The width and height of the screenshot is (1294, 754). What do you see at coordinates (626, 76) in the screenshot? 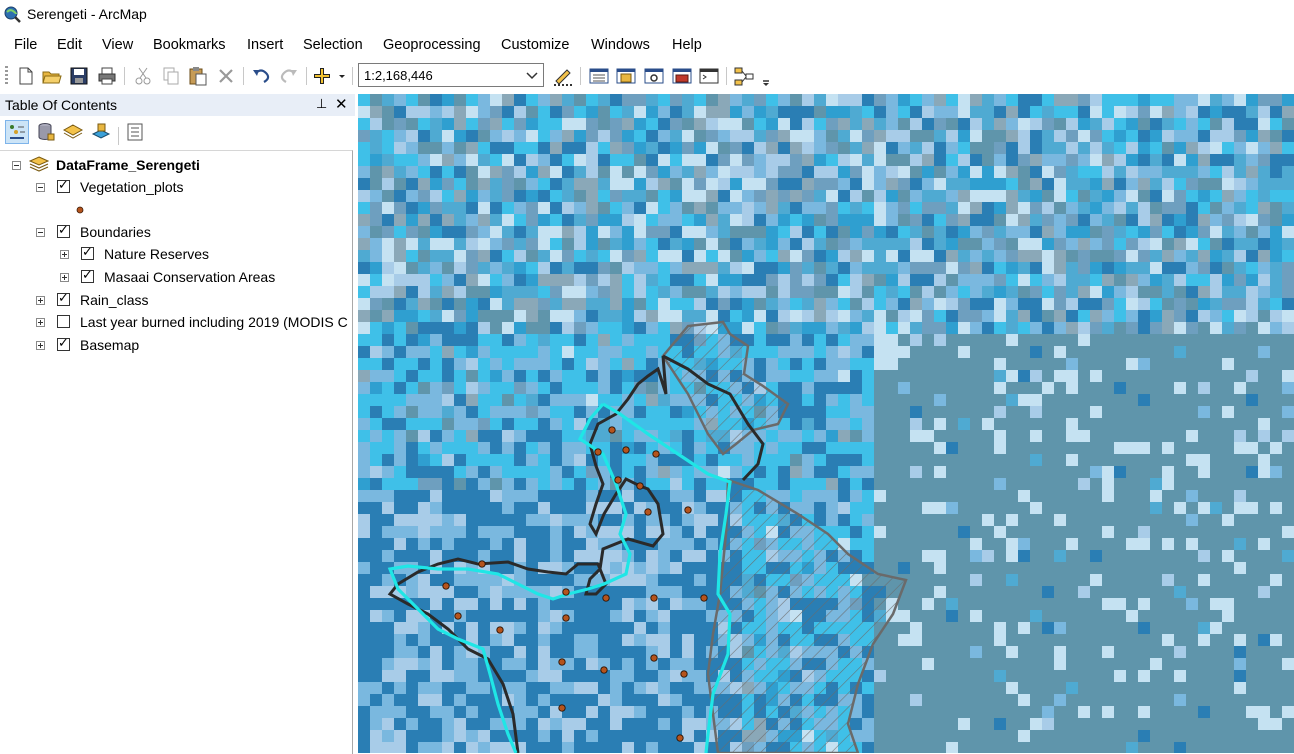
I see `catalog-window-button` at bounding box center [626, 76].